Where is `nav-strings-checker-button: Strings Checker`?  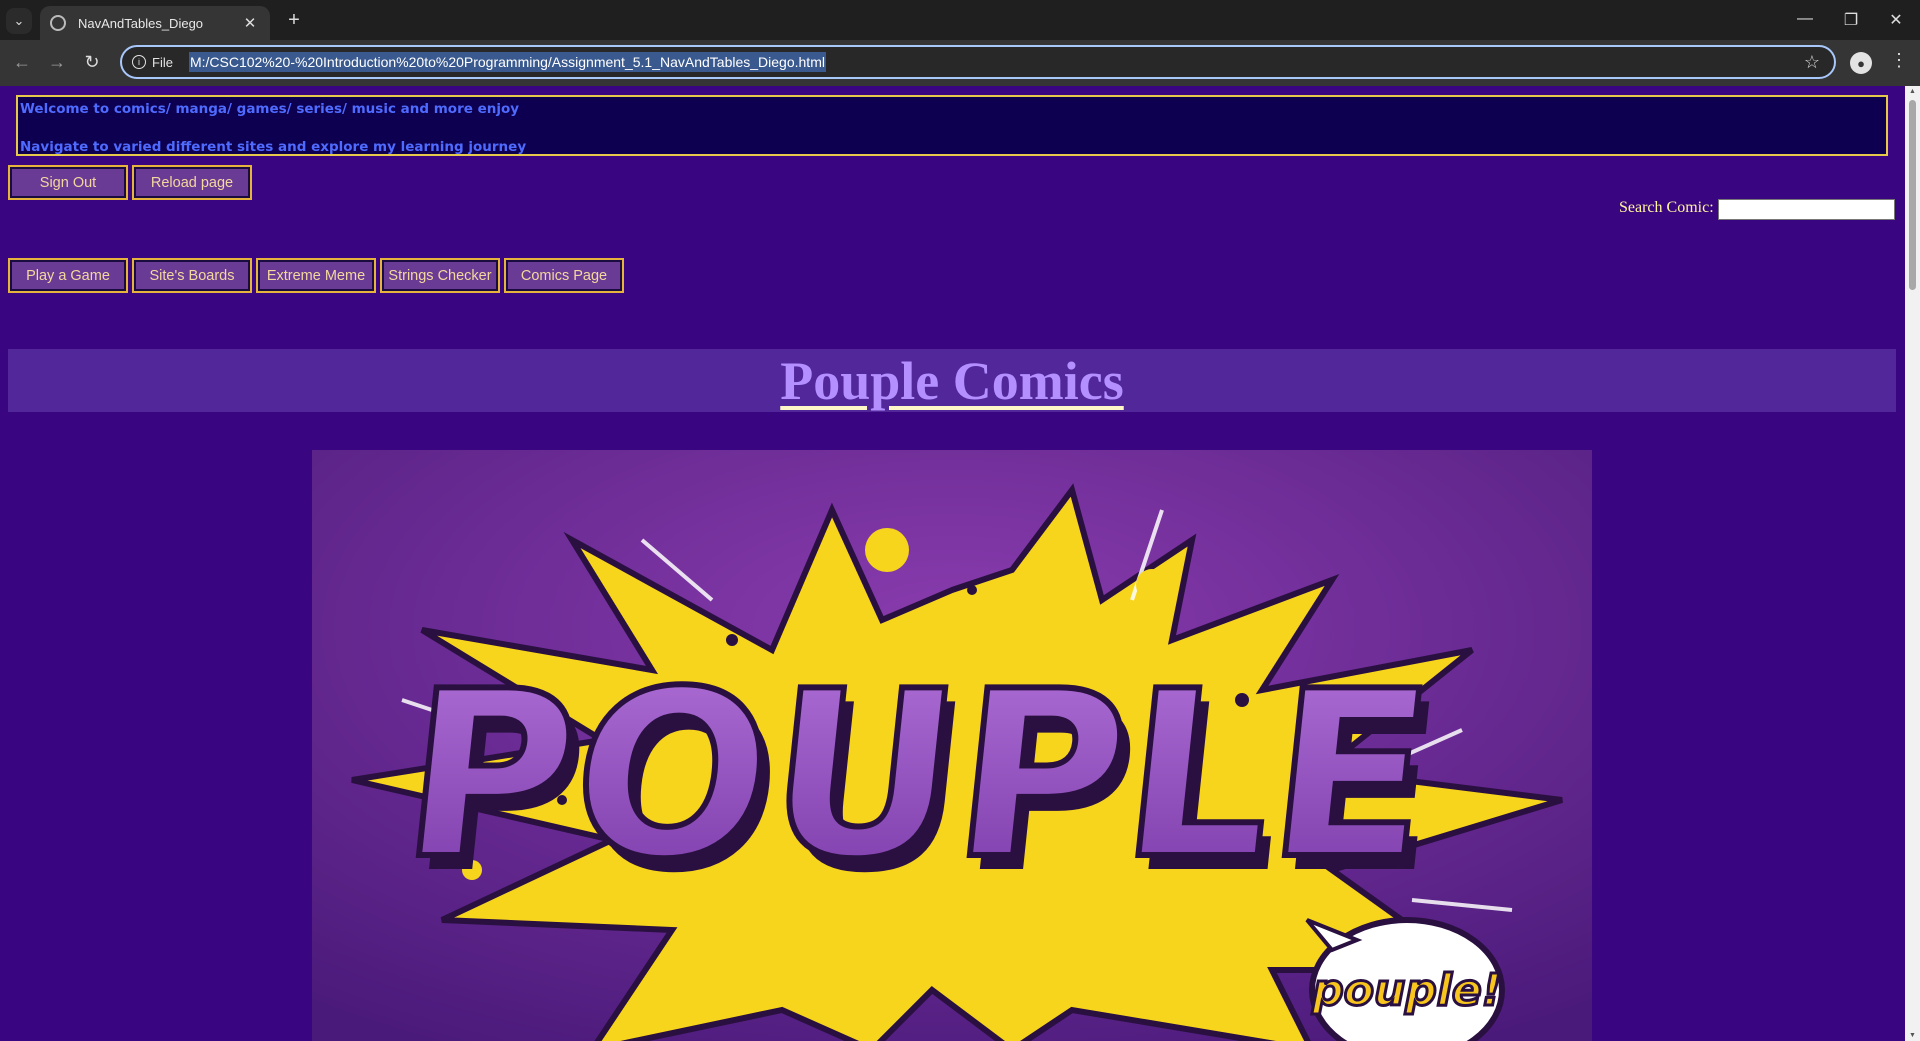
nav-strings-checker-button: Strings Checker is located at coordinates (440, 275).